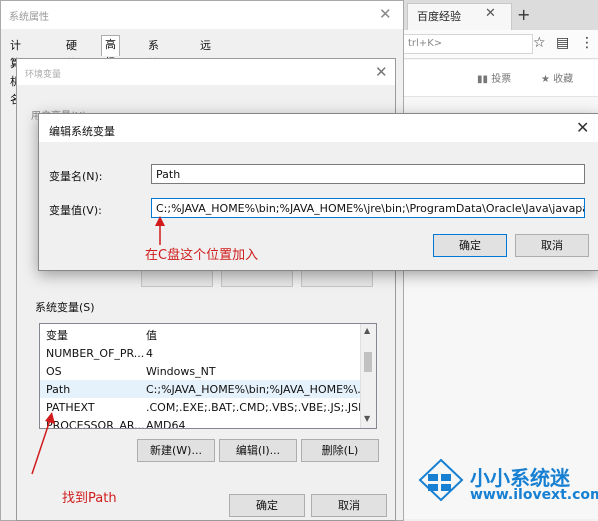 Image resolution: width=598 pixels, height=521 pixels. What do you see at coordinates (160, 230) in the screenshot?
I see `arrow-up-icon` at bounding box center [160, 230].